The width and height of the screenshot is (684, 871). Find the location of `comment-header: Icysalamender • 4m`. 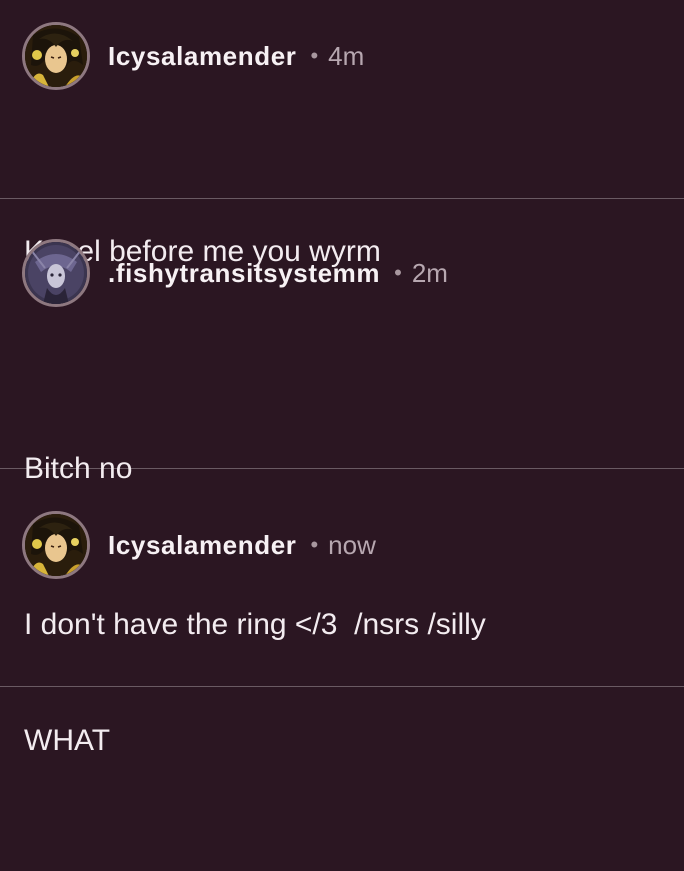

comment-header: Icysalamender • 4m is located at coordinates (193, 56).